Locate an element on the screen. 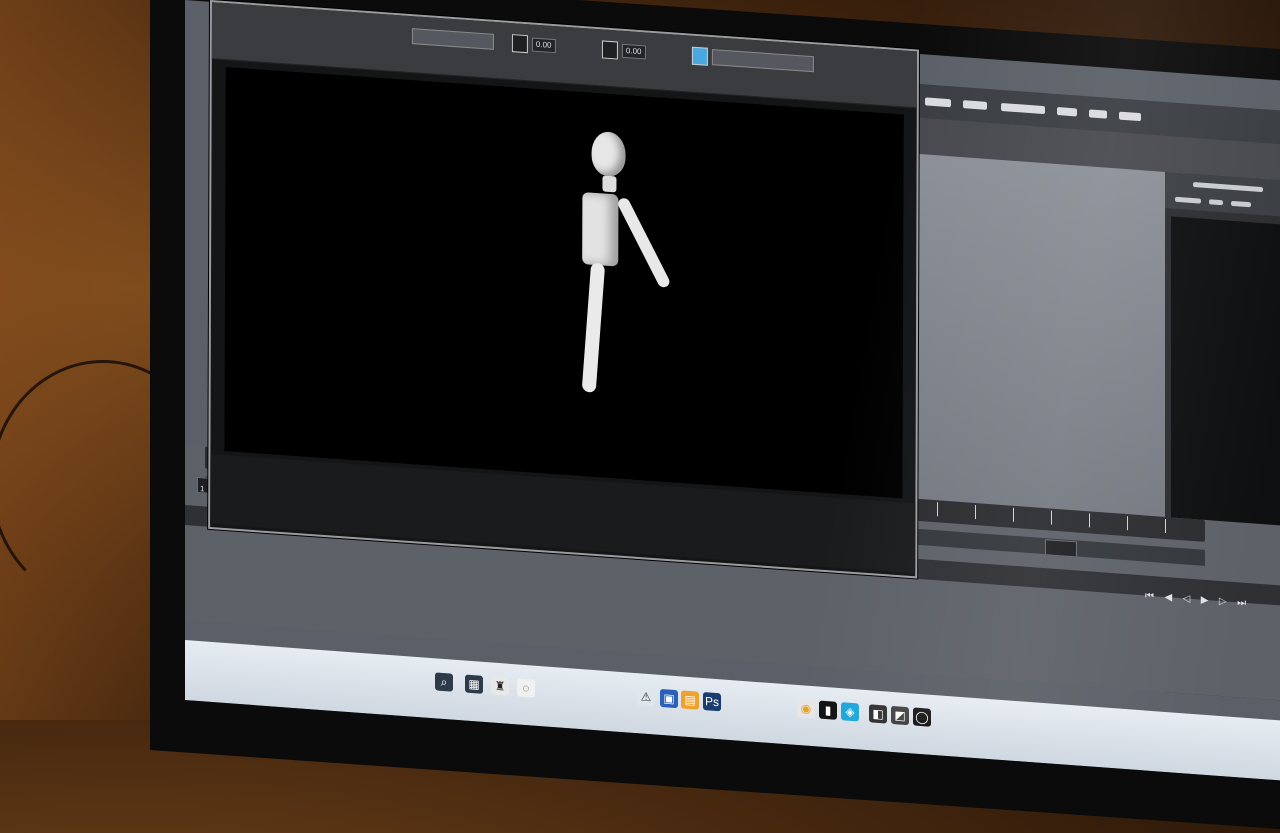 Image resolution: width=1280 pixels, height=833 pixels. gamma-control: 0.00 is located at coordinates (623, 50).